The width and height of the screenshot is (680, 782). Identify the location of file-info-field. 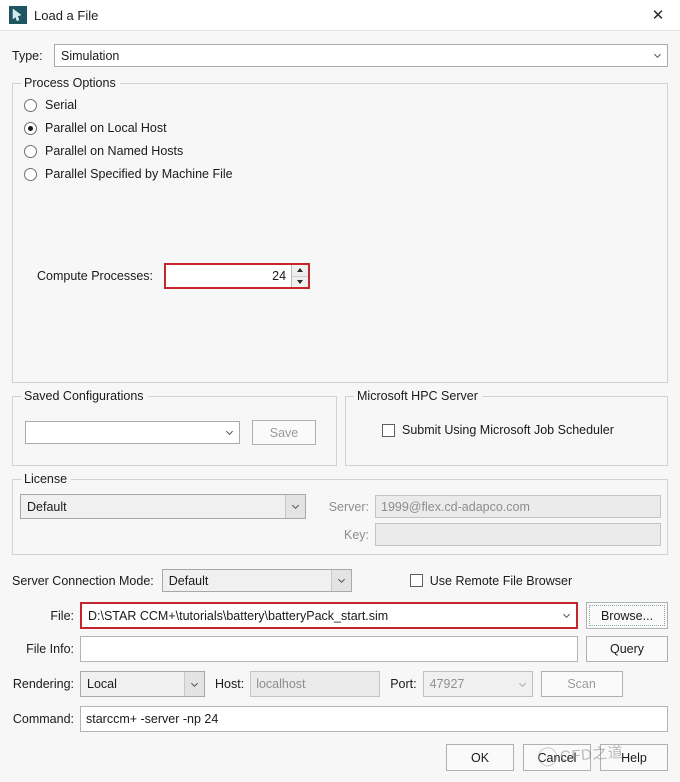
(329, 649).